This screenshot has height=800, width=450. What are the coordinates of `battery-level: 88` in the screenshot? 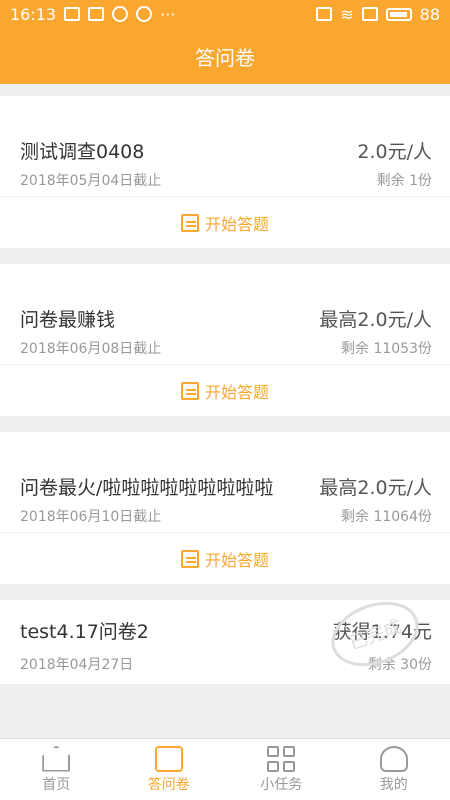 It's located at (429, 14).